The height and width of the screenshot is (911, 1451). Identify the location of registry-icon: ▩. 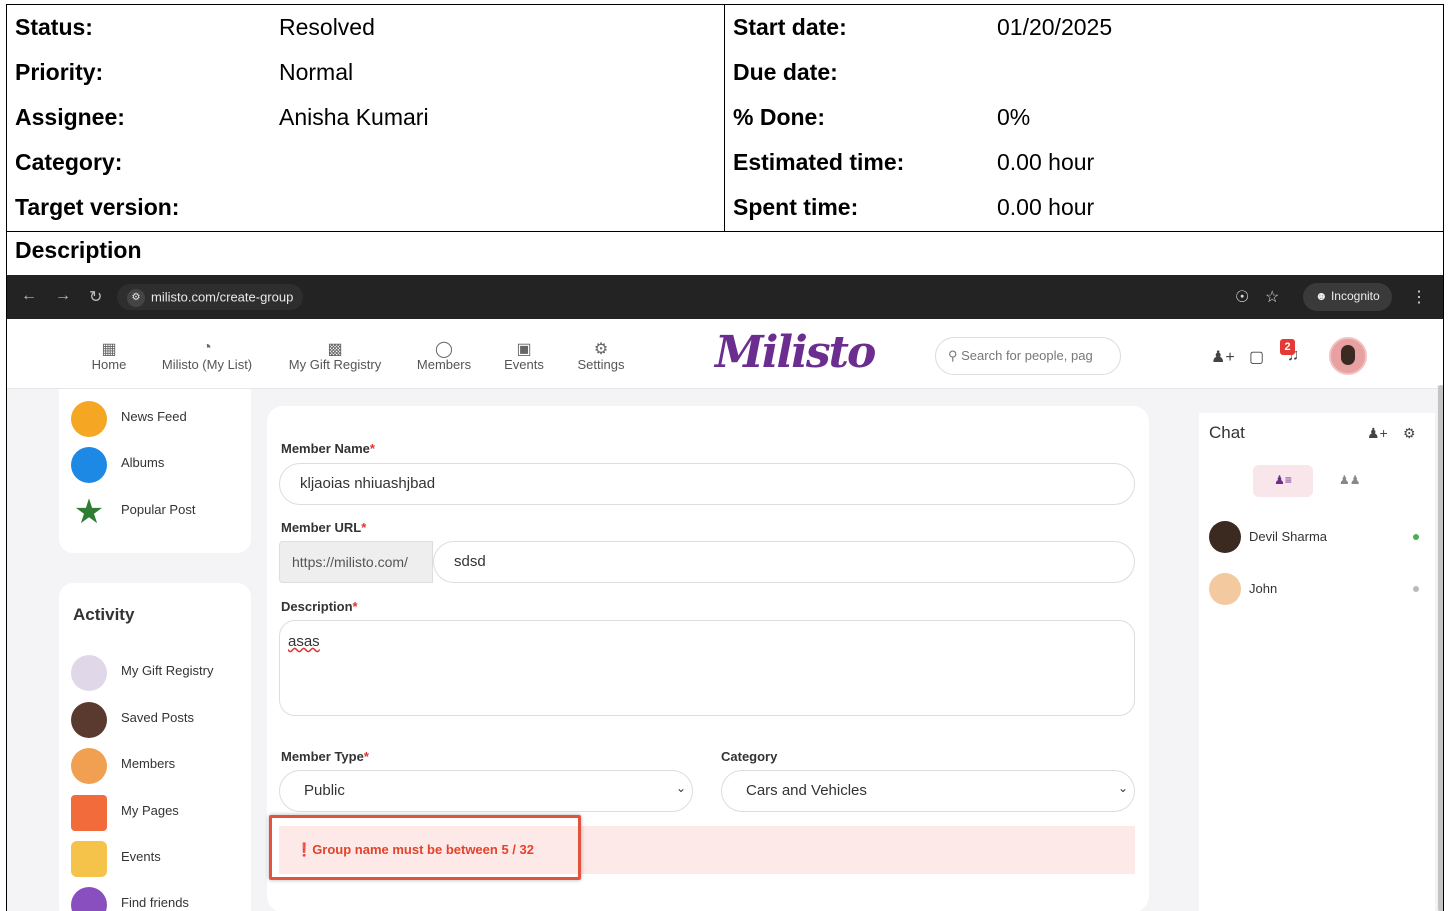
(335, 349).